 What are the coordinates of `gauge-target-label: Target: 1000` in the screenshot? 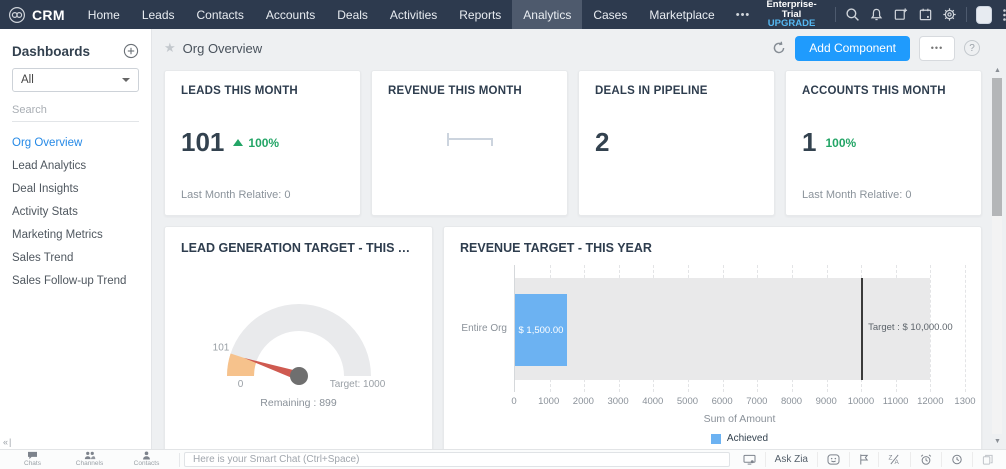 It's located at (357, 384).